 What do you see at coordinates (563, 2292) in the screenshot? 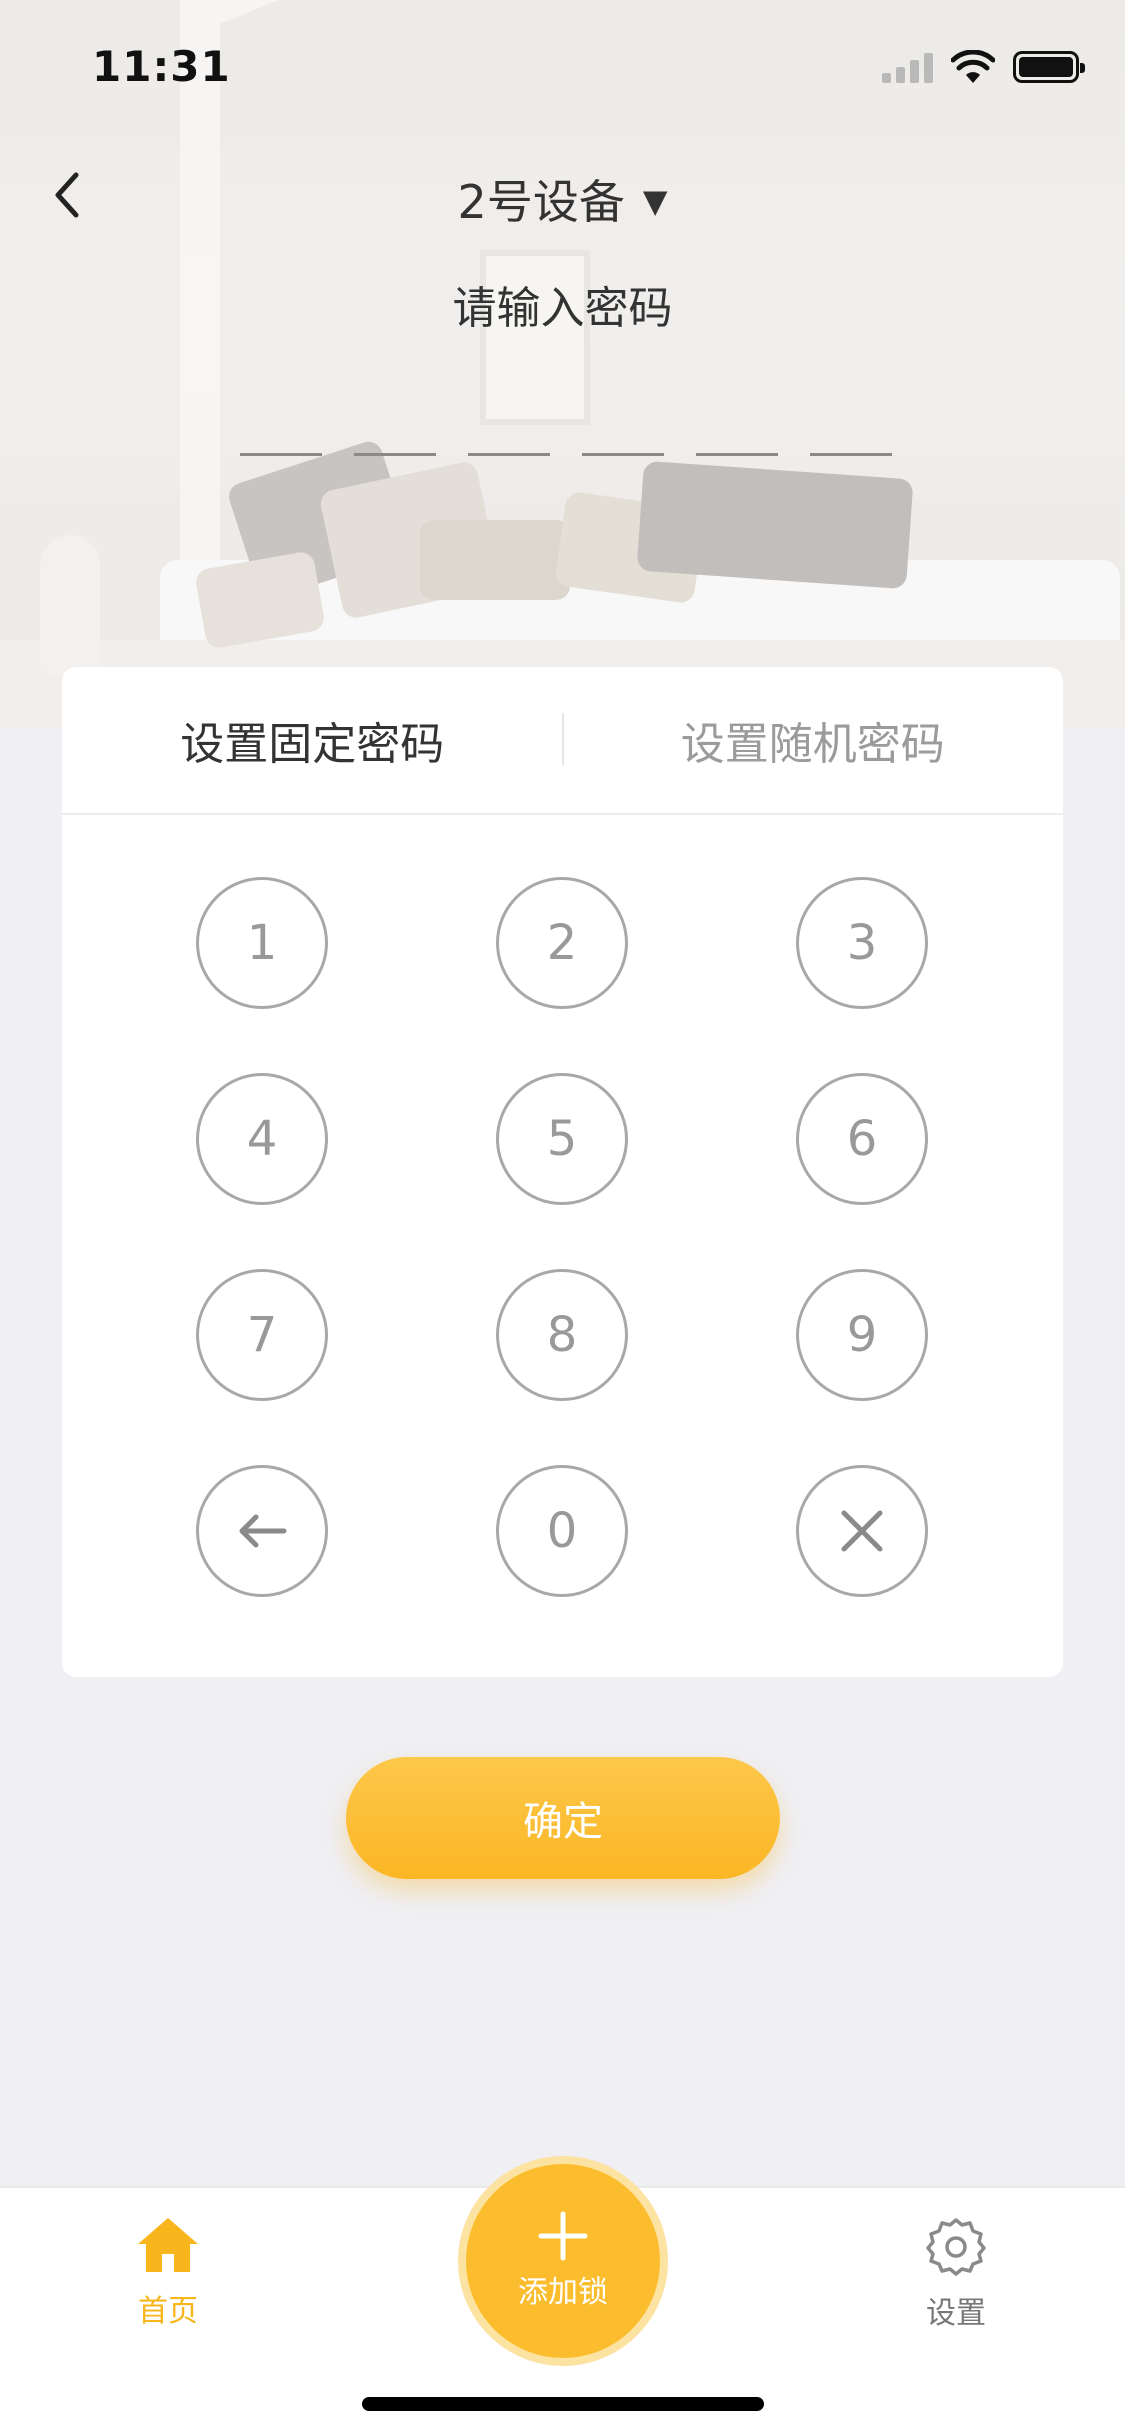
I see `add-lock-label: 添加锁` at bounding box center [563, 2292].